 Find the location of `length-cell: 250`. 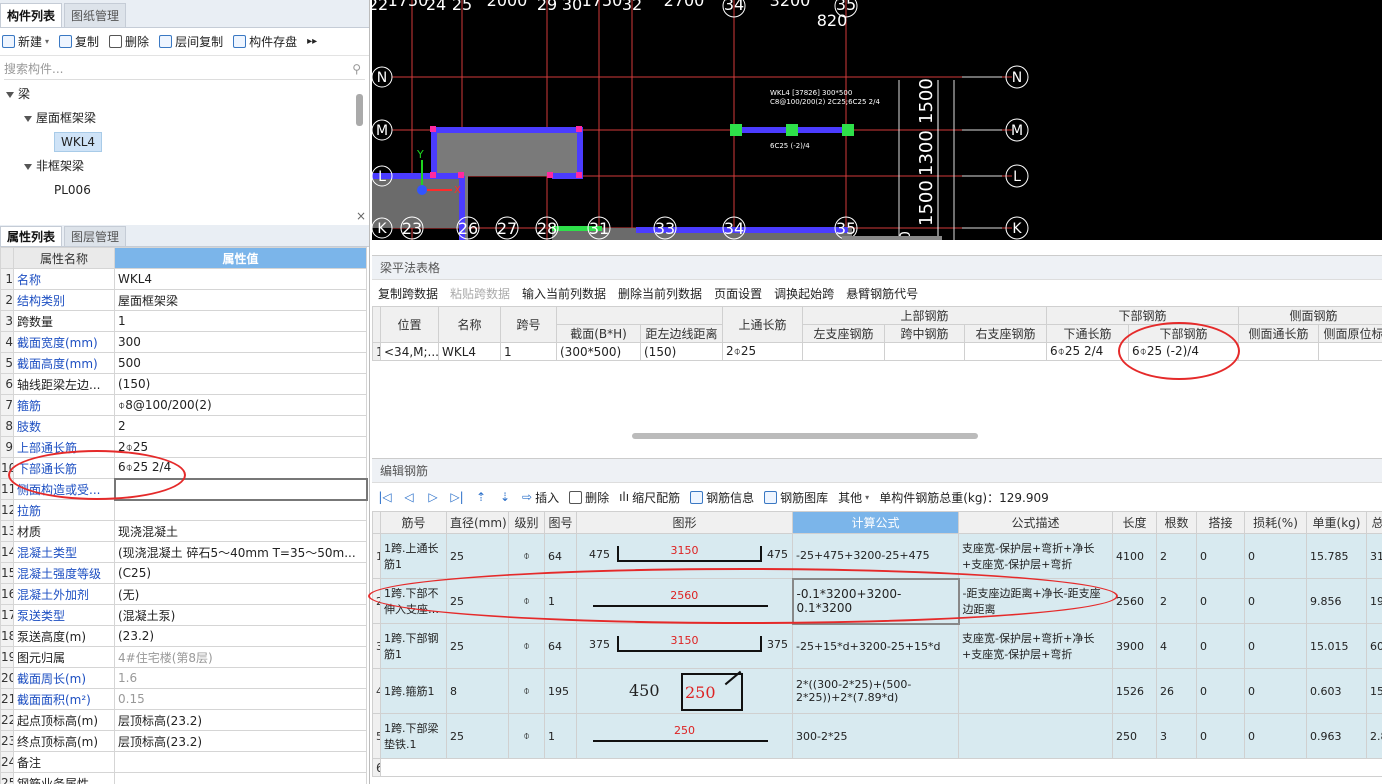

length-cell: 250 is located at coordinates (1134, 736).